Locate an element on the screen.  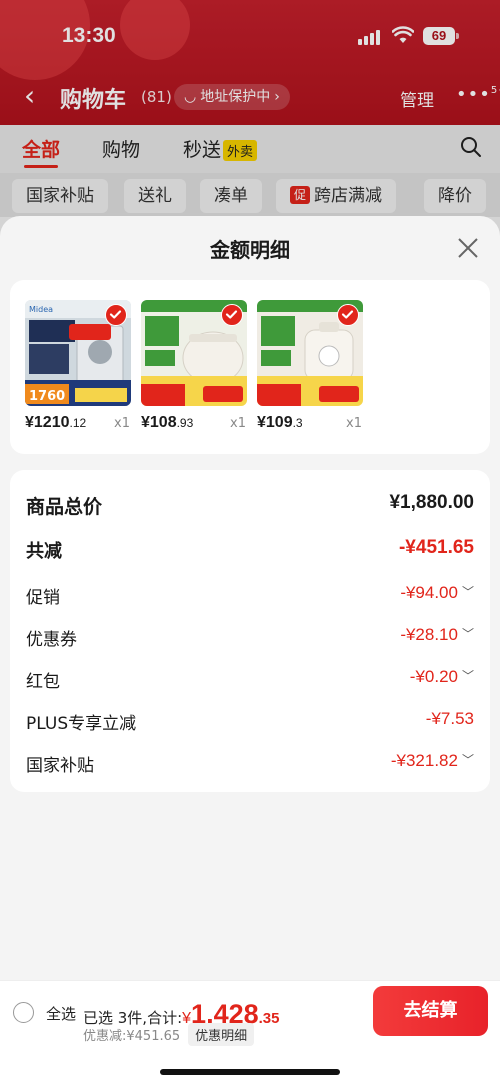
checkout-button: 去结算 is located at coordinates (430, 1011).